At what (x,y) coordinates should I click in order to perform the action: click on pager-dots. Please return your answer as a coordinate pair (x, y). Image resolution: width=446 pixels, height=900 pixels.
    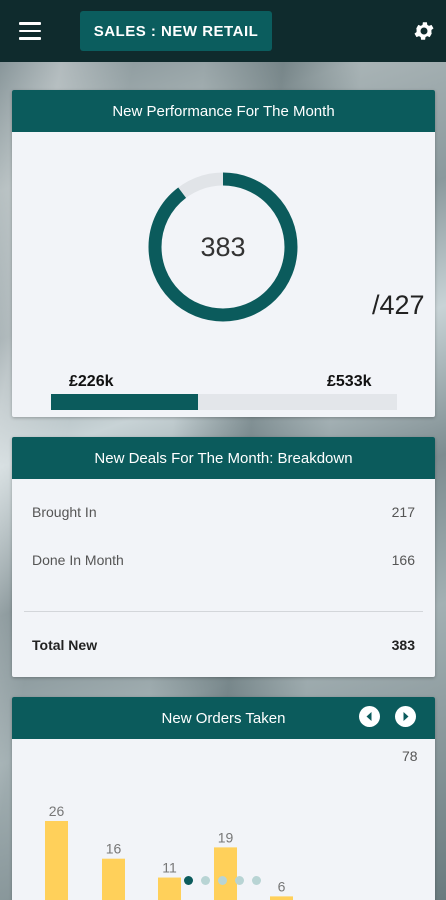
    Looking at the image, I should click on (222, 880).